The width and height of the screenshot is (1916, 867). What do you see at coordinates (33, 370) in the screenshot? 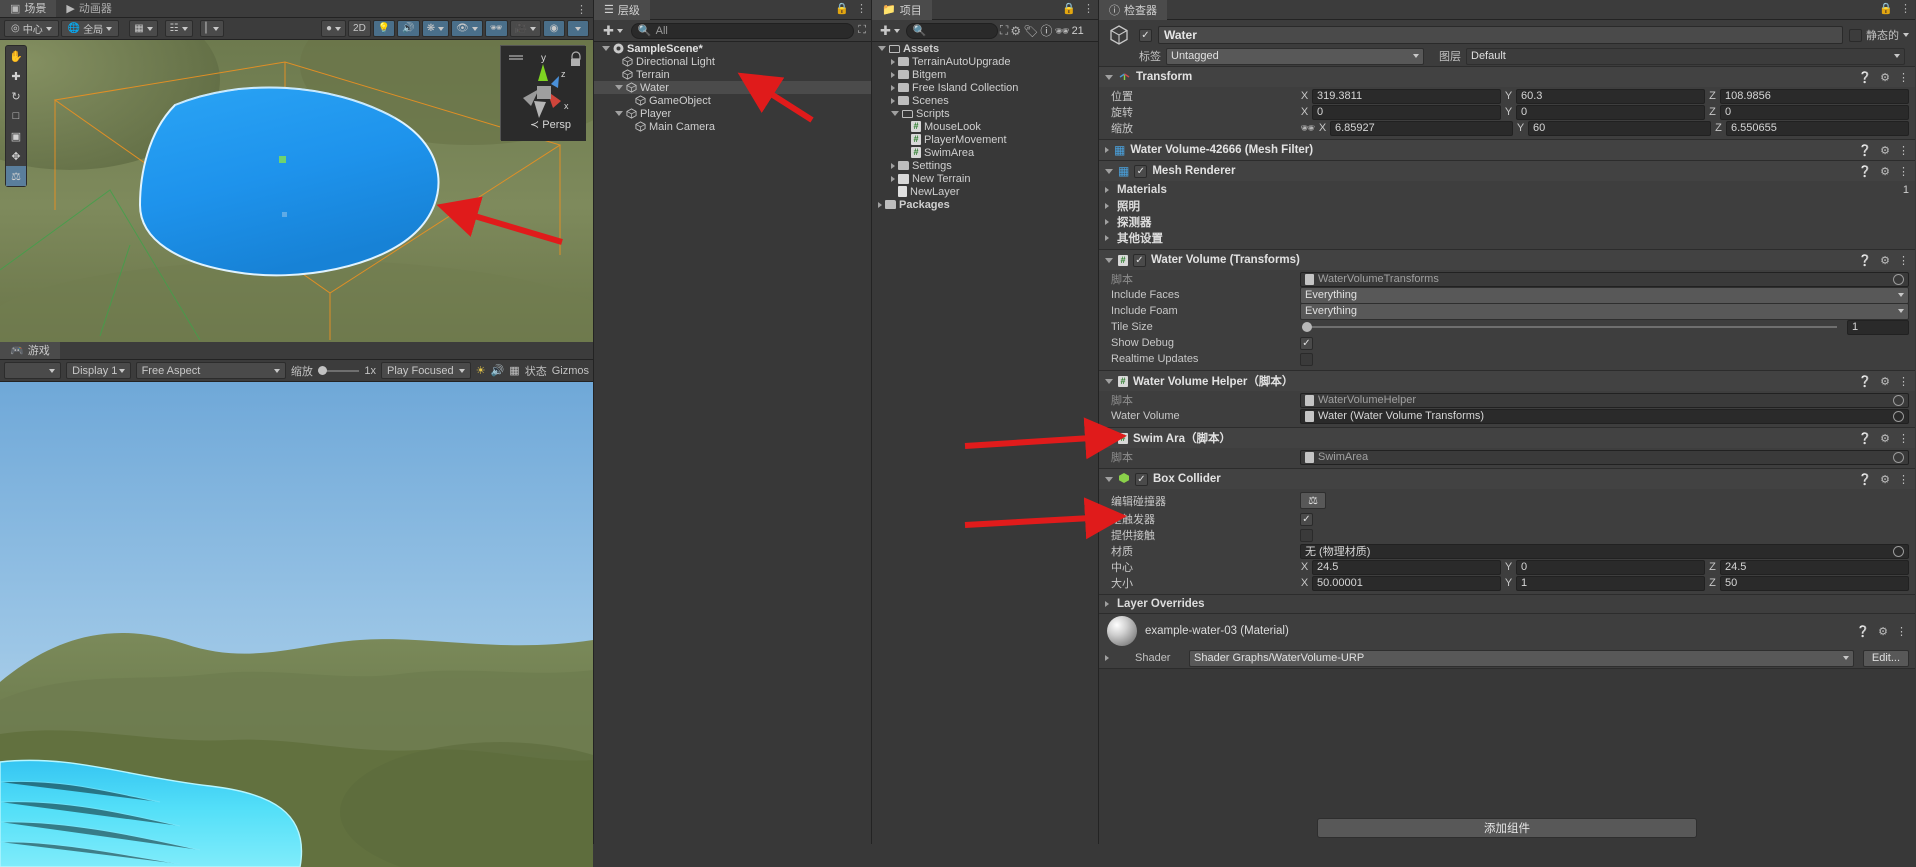
I see `game-extra-dropdown` at bounding box center [33, 370].